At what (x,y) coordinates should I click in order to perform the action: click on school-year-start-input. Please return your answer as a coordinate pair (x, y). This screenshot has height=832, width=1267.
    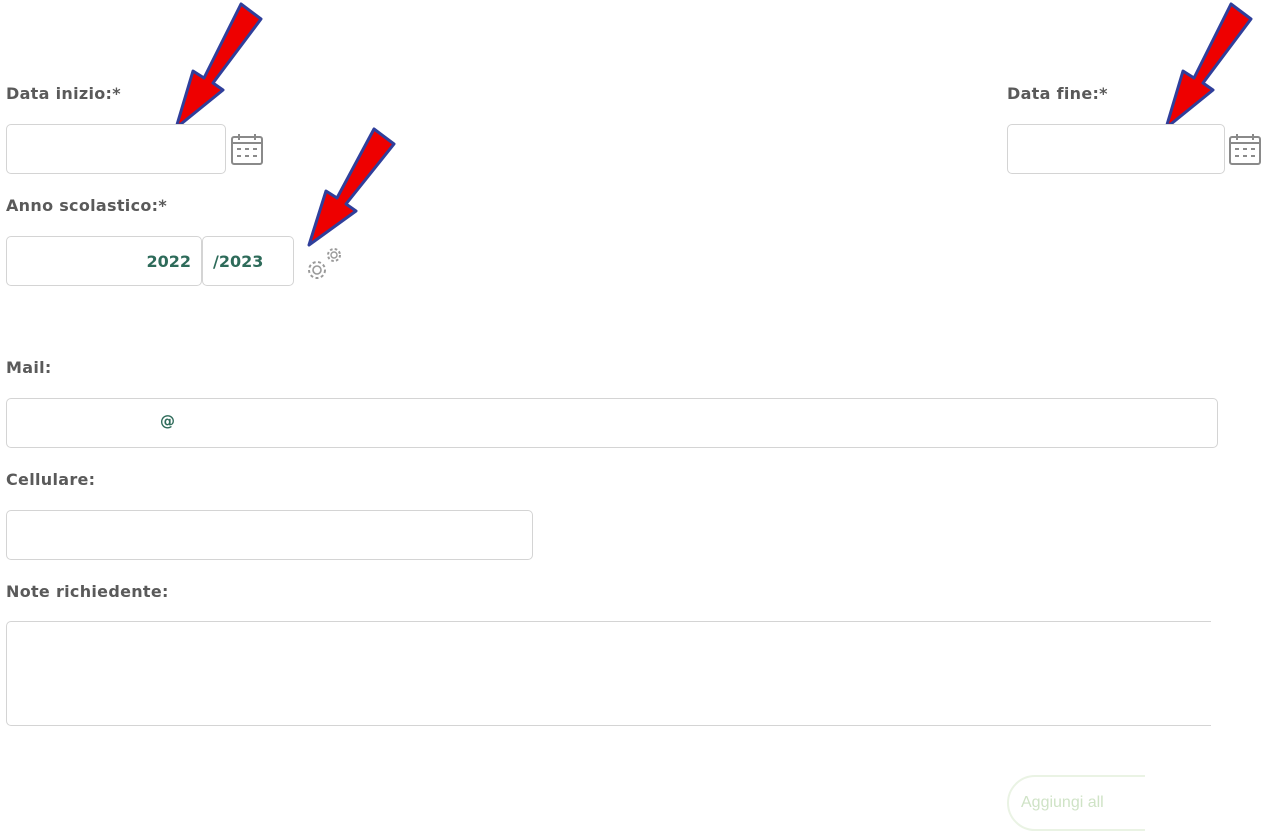
    Looking at the image, I should click on (104, 261).